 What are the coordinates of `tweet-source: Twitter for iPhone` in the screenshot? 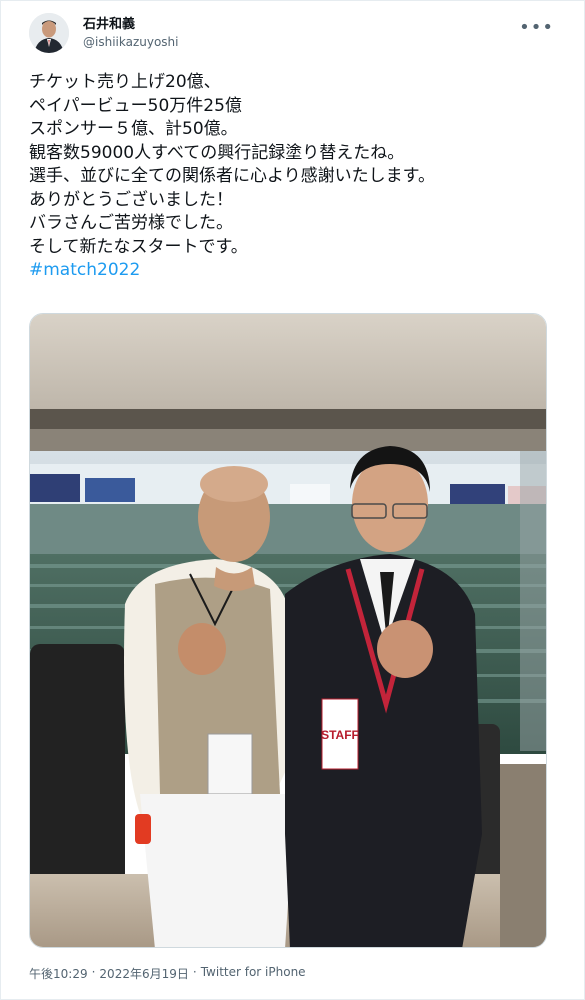 It's located at (253, 973).